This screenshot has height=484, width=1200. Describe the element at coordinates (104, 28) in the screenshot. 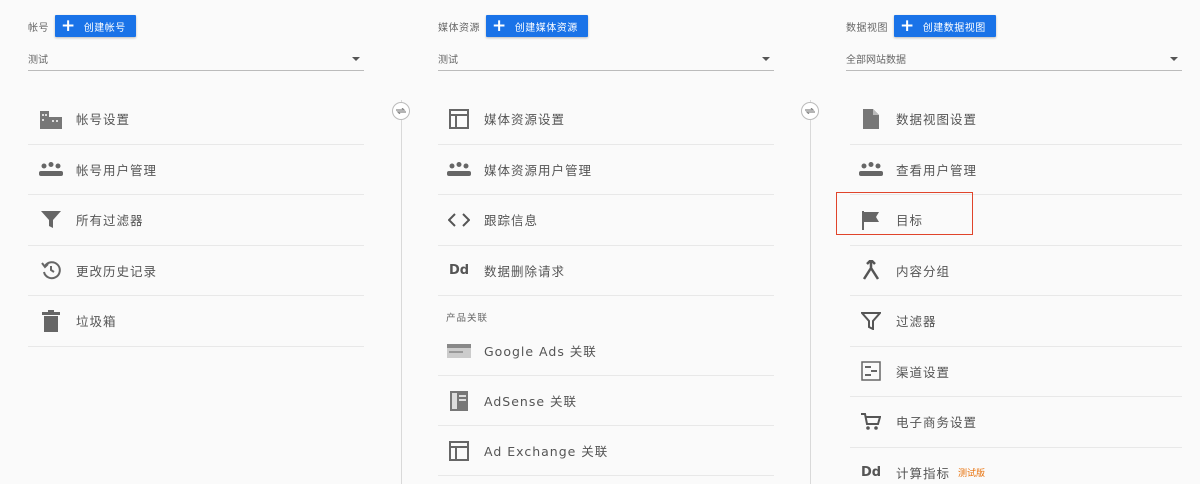

I see `create-account-label: 创建帐号` at that location.